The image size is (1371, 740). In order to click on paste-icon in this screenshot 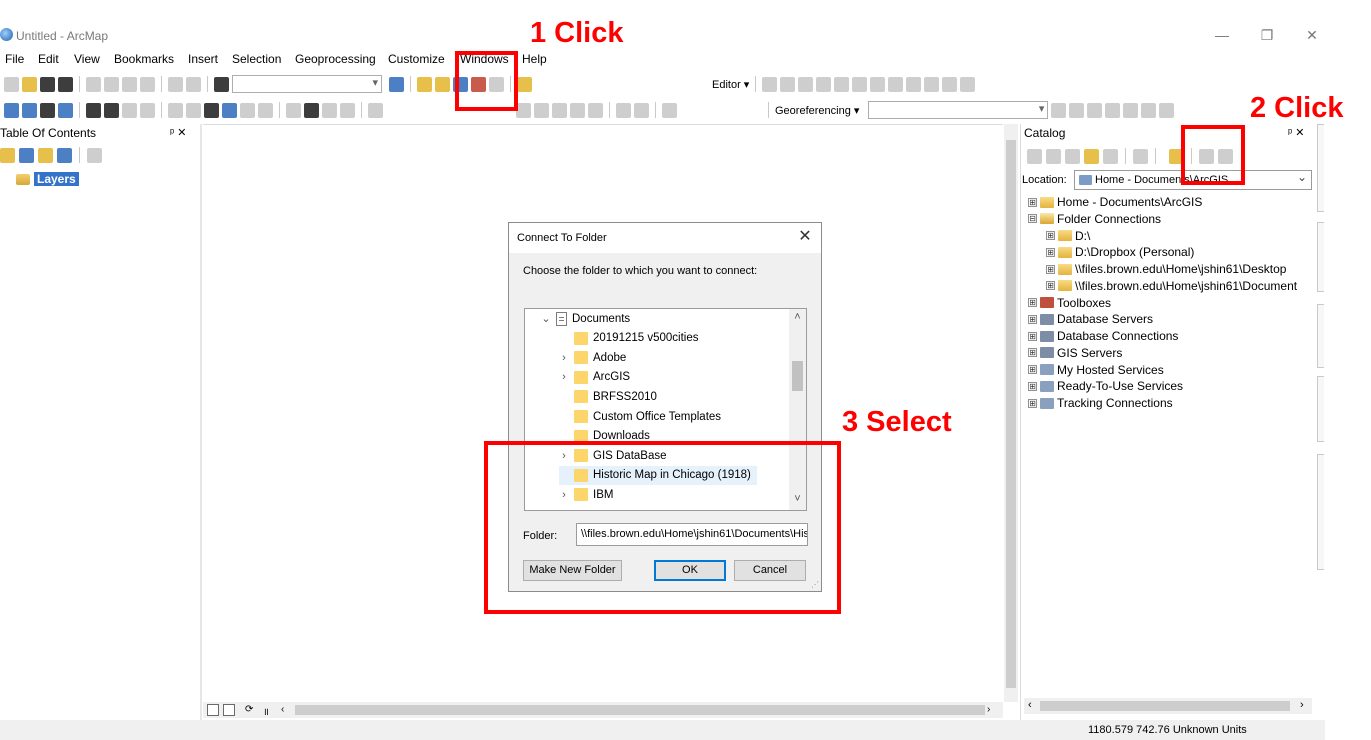, I will do `click(129, 84)`.